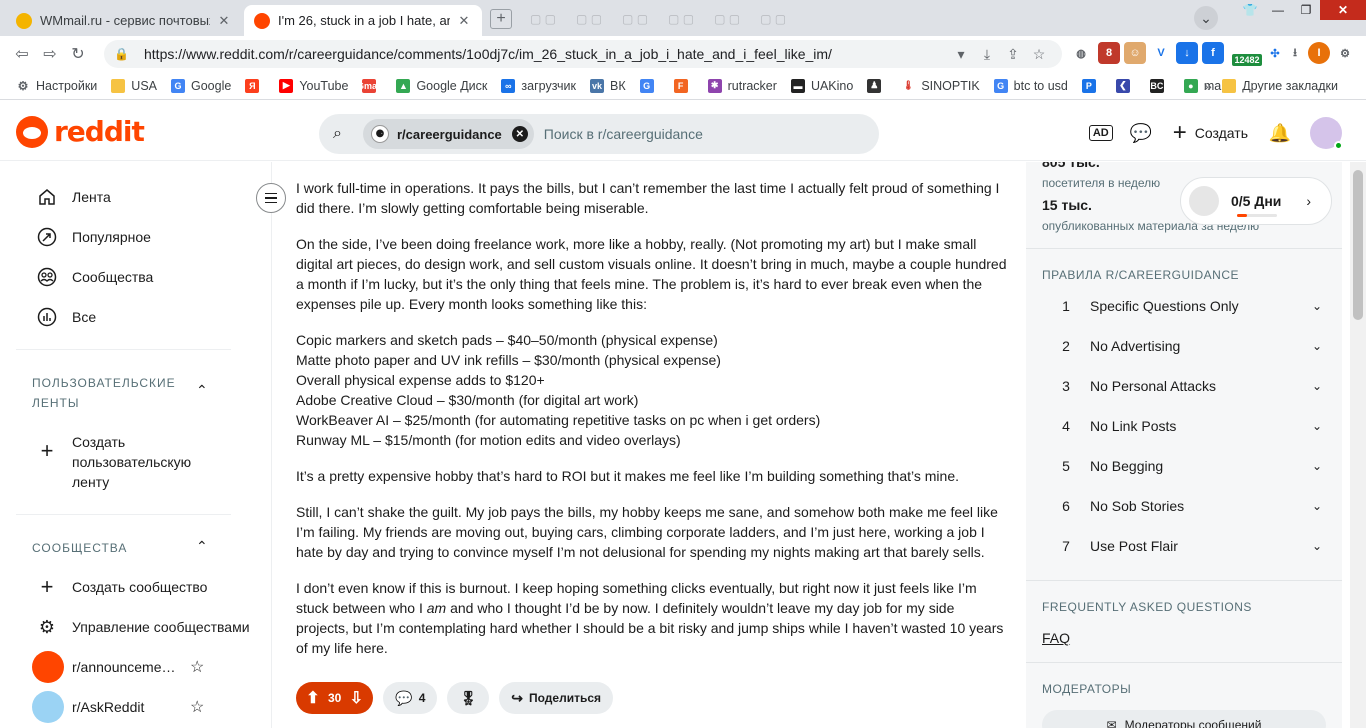 The width and height of the screenshot is (1366, 728). I want to click on sidebar-sub-askreddit: r/AskReddit, so click(135, 707).